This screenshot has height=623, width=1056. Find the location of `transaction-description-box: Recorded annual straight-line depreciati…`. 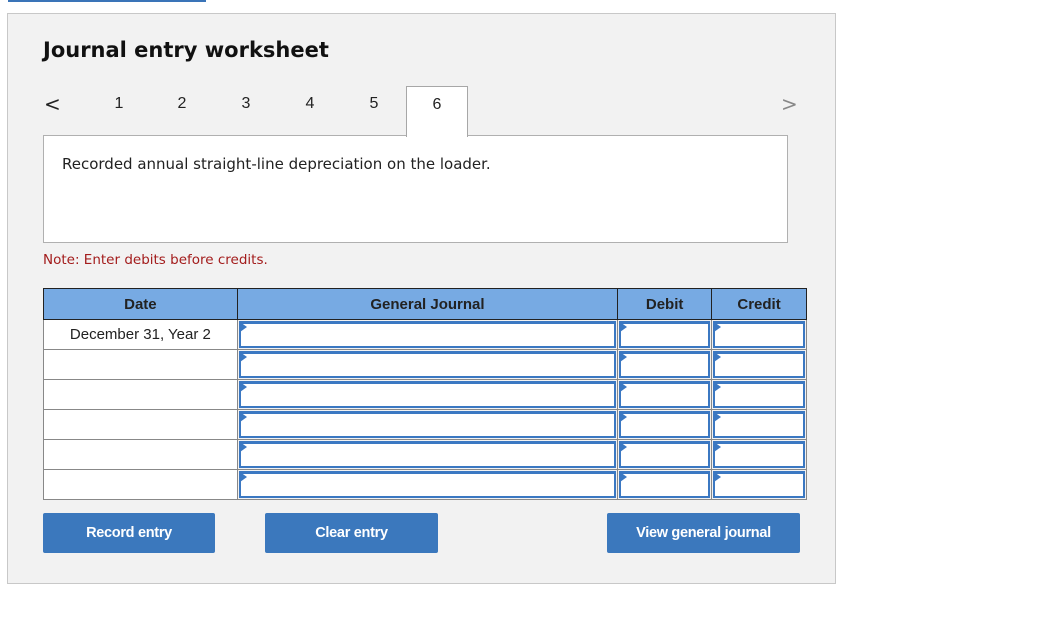

transaction-description-box: Recorded annual straight-line depreciati… is located at coordinates (415, 189).